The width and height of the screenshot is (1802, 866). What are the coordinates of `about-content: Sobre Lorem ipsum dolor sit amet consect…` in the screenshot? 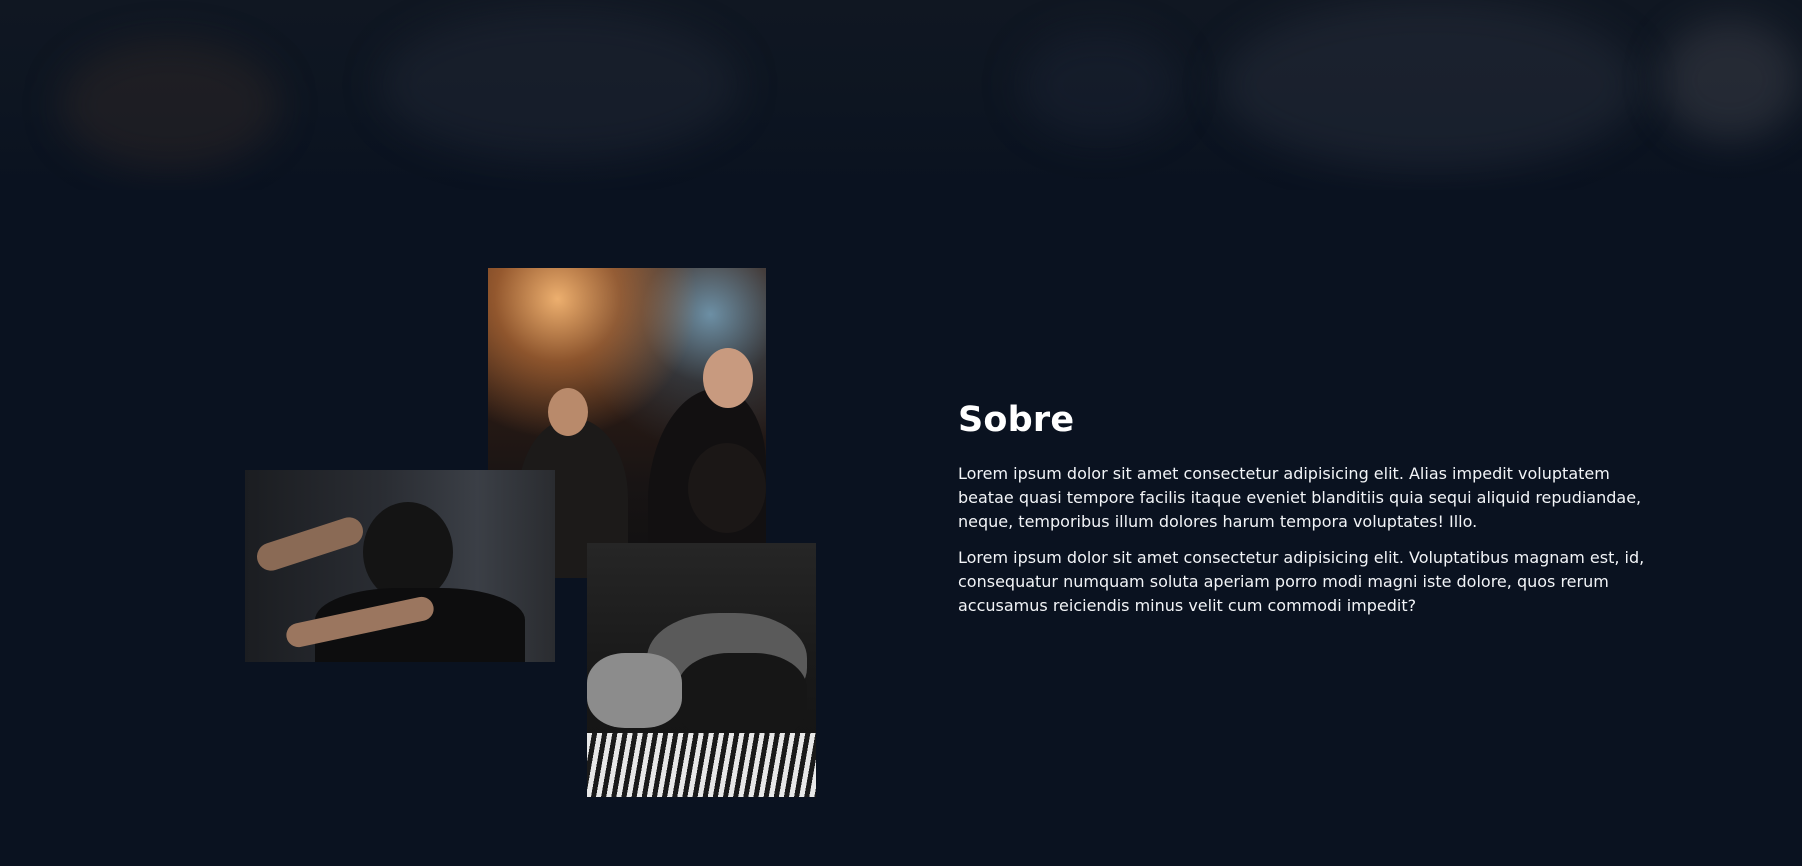 It's located at (1308, 515).